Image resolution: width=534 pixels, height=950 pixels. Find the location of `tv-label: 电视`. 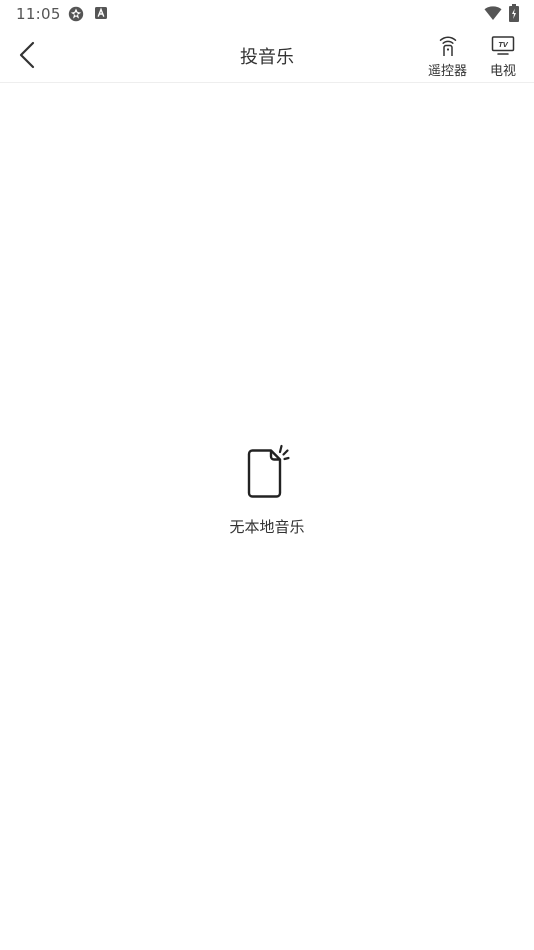

tv-label: 电视 is located at coordinates (503, 71).